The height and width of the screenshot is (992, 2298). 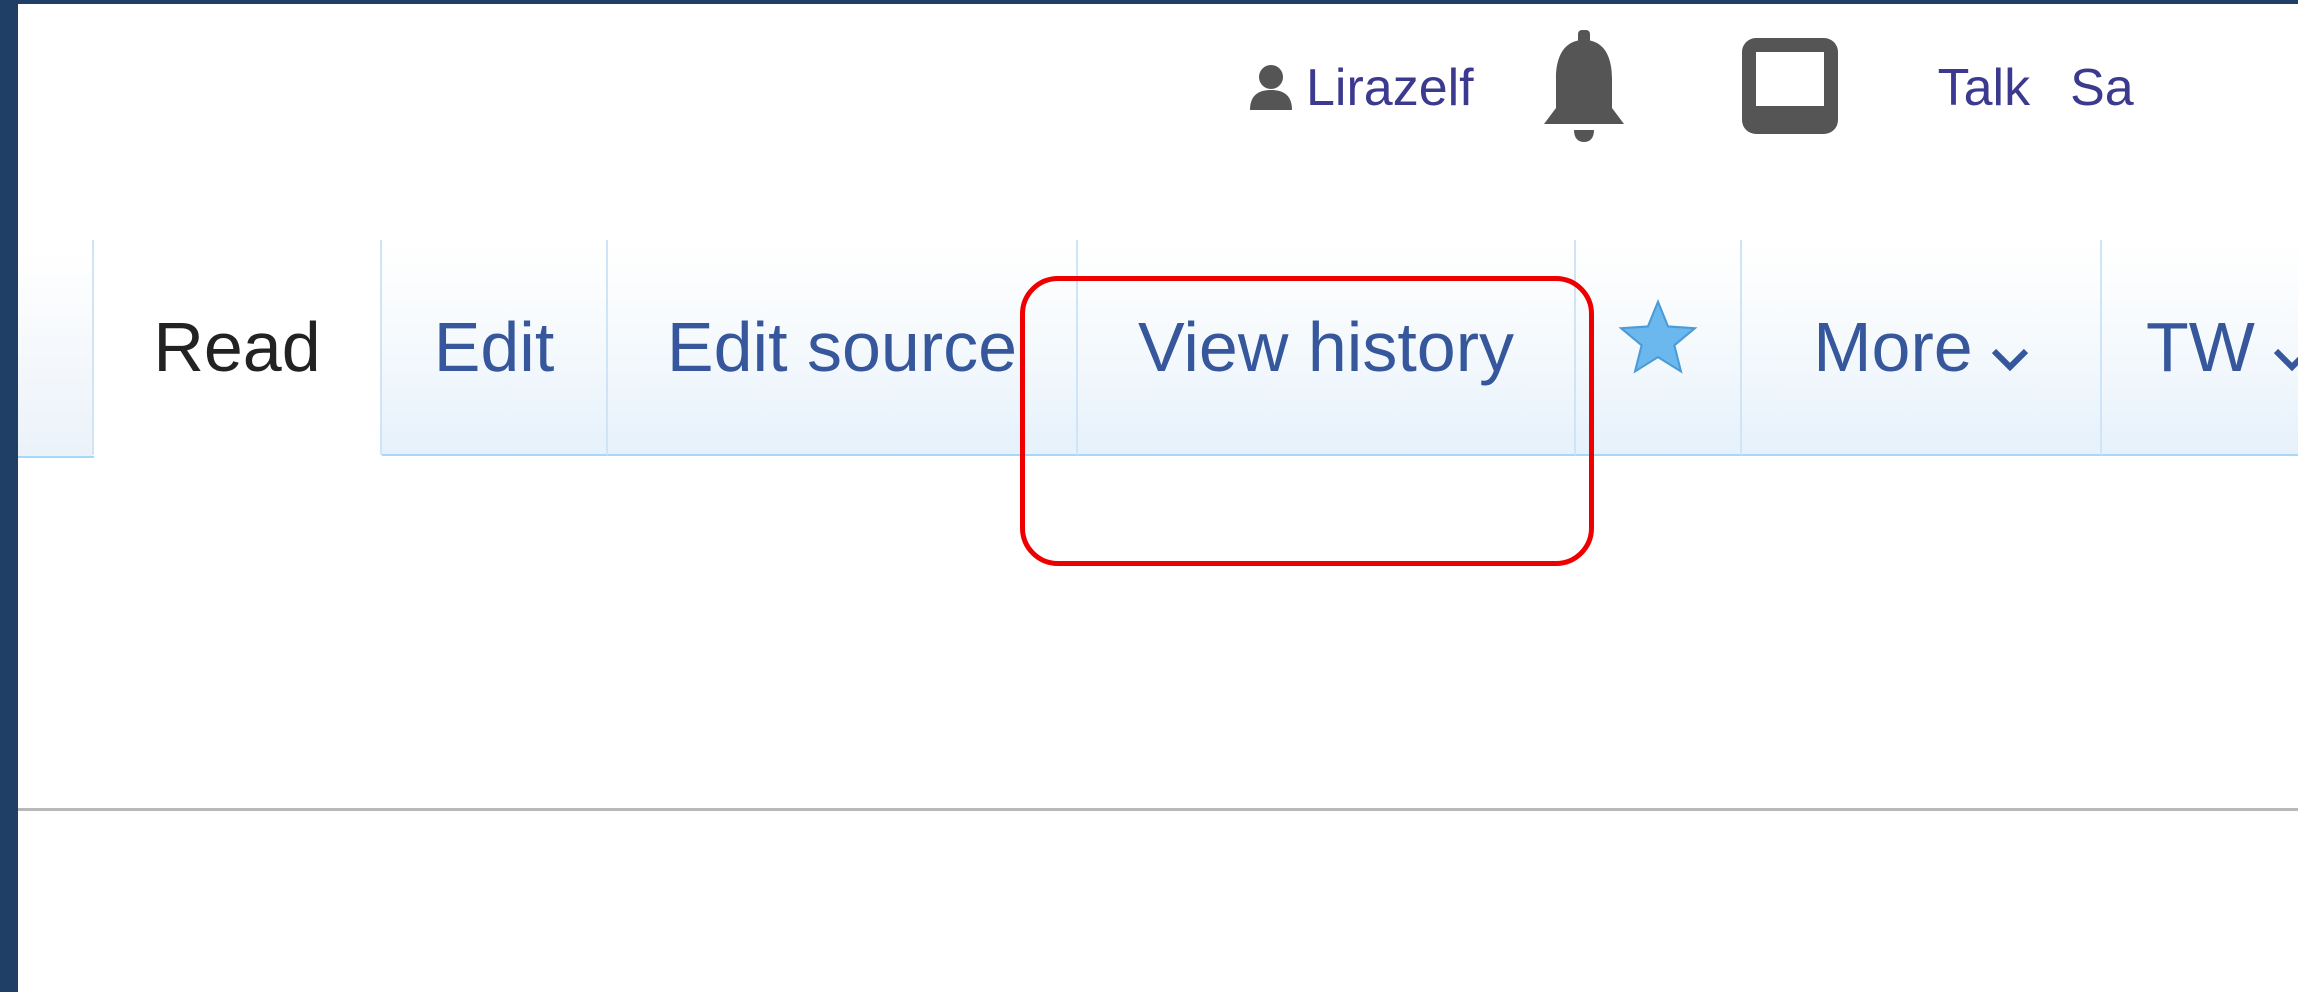 What do you see at coordinates (1984, 88) in the screenshot?
I see `talk-link: Talk` at bounding box center [1984, 88].